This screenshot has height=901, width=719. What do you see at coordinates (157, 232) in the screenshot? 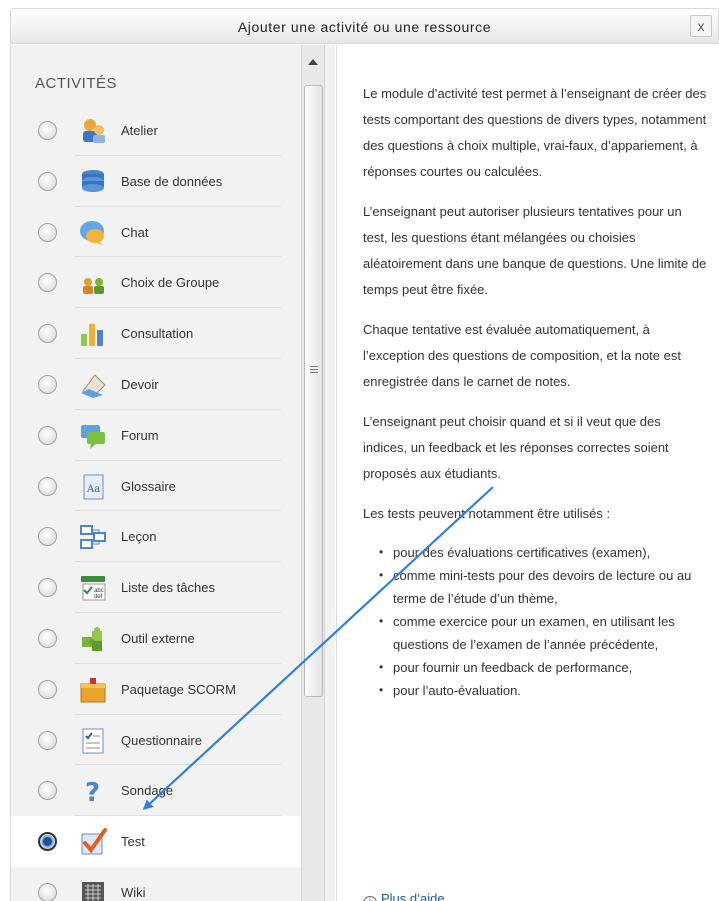
I see `activity-item: Chat` at bounding box center [157, 232].